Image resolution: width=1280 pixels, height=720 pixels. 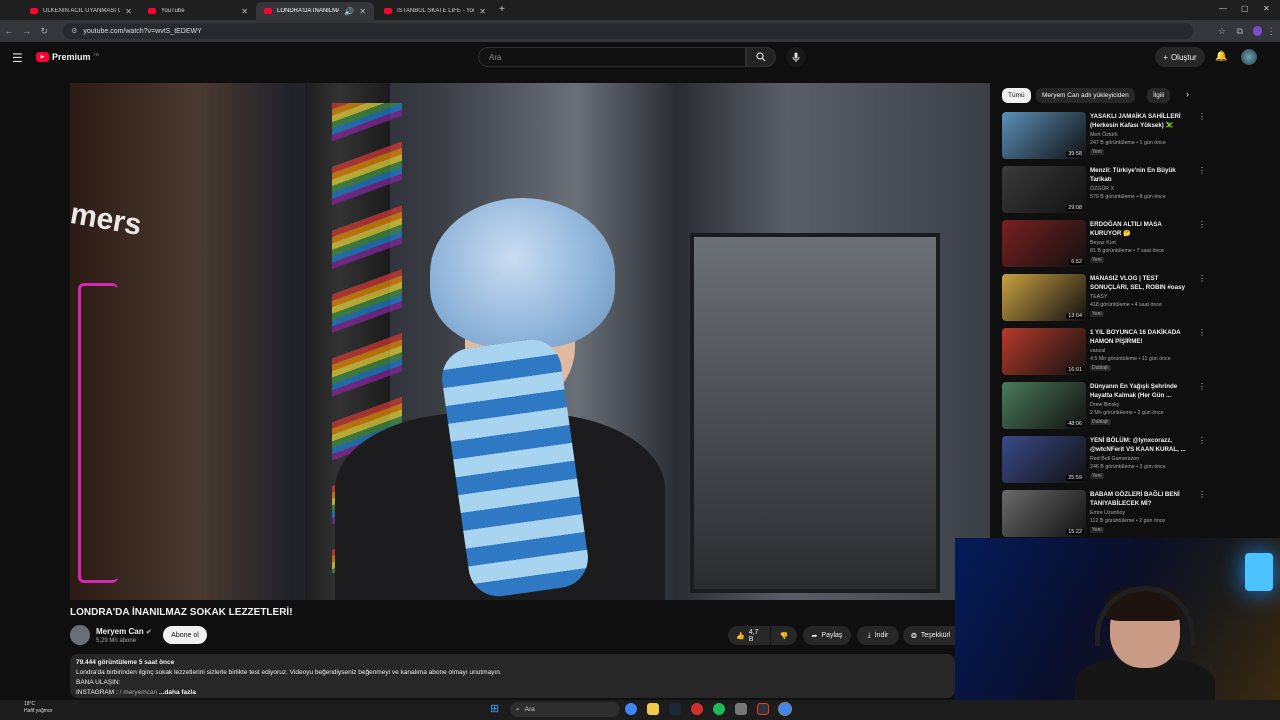 I want to click on recommendation-channel: ÖZGÜR X, so click(x=1102, y=189).